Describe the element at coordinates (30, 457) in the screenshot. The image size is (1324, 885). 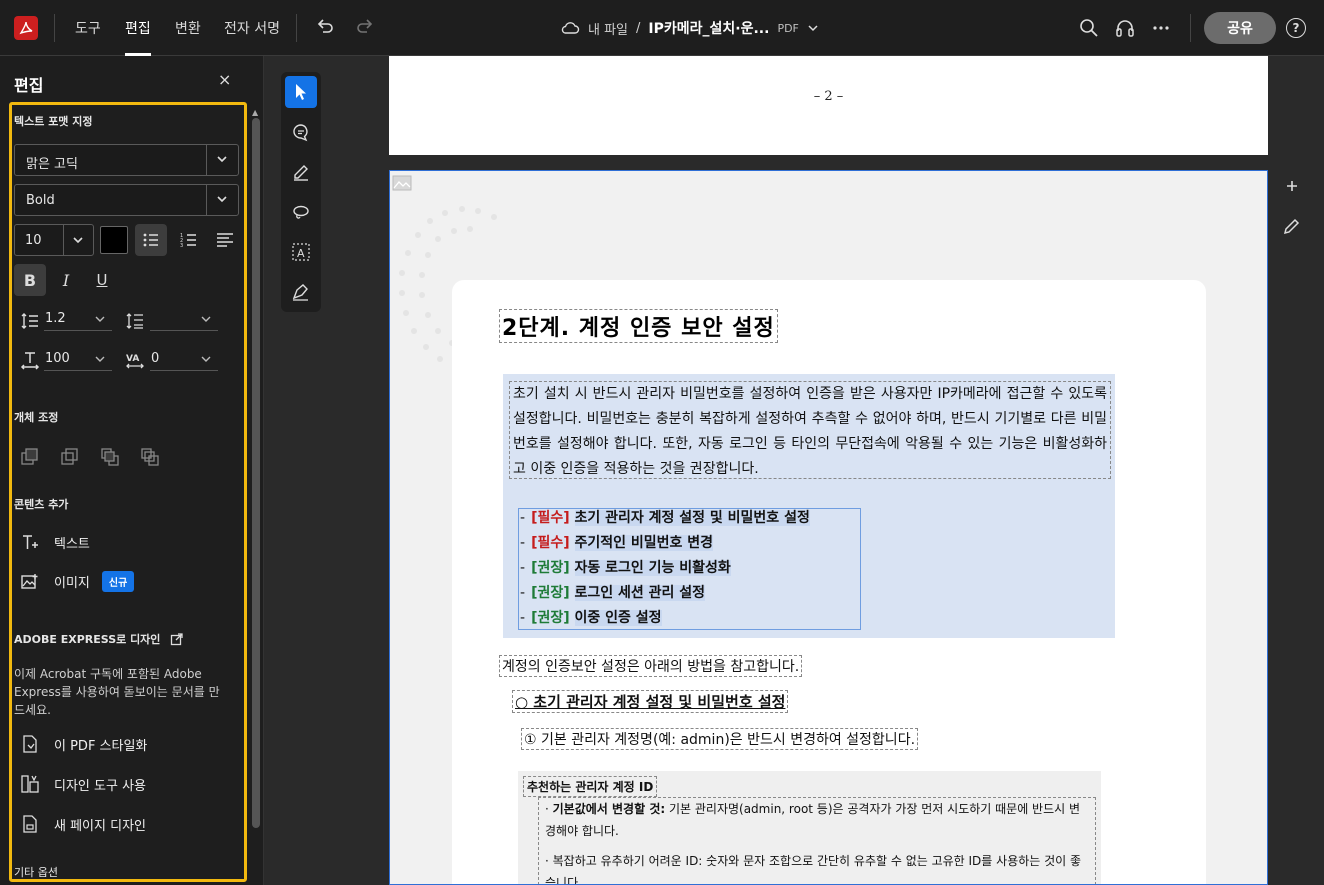
I see `bring-forward-icon` at that location.